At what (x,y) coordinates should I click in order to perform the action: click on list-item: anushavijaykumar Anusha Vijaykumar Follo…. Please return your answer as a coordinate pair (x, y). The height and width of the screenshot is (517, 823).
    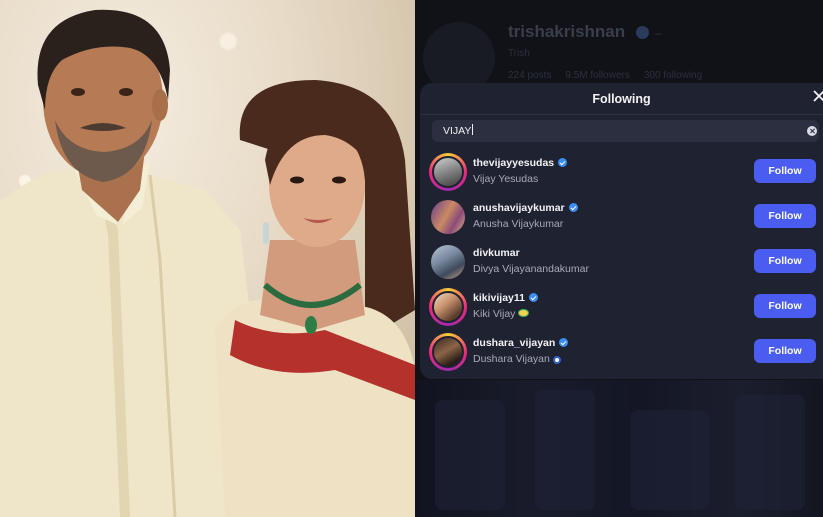
    Looking at the image, I should click on (621, 217).